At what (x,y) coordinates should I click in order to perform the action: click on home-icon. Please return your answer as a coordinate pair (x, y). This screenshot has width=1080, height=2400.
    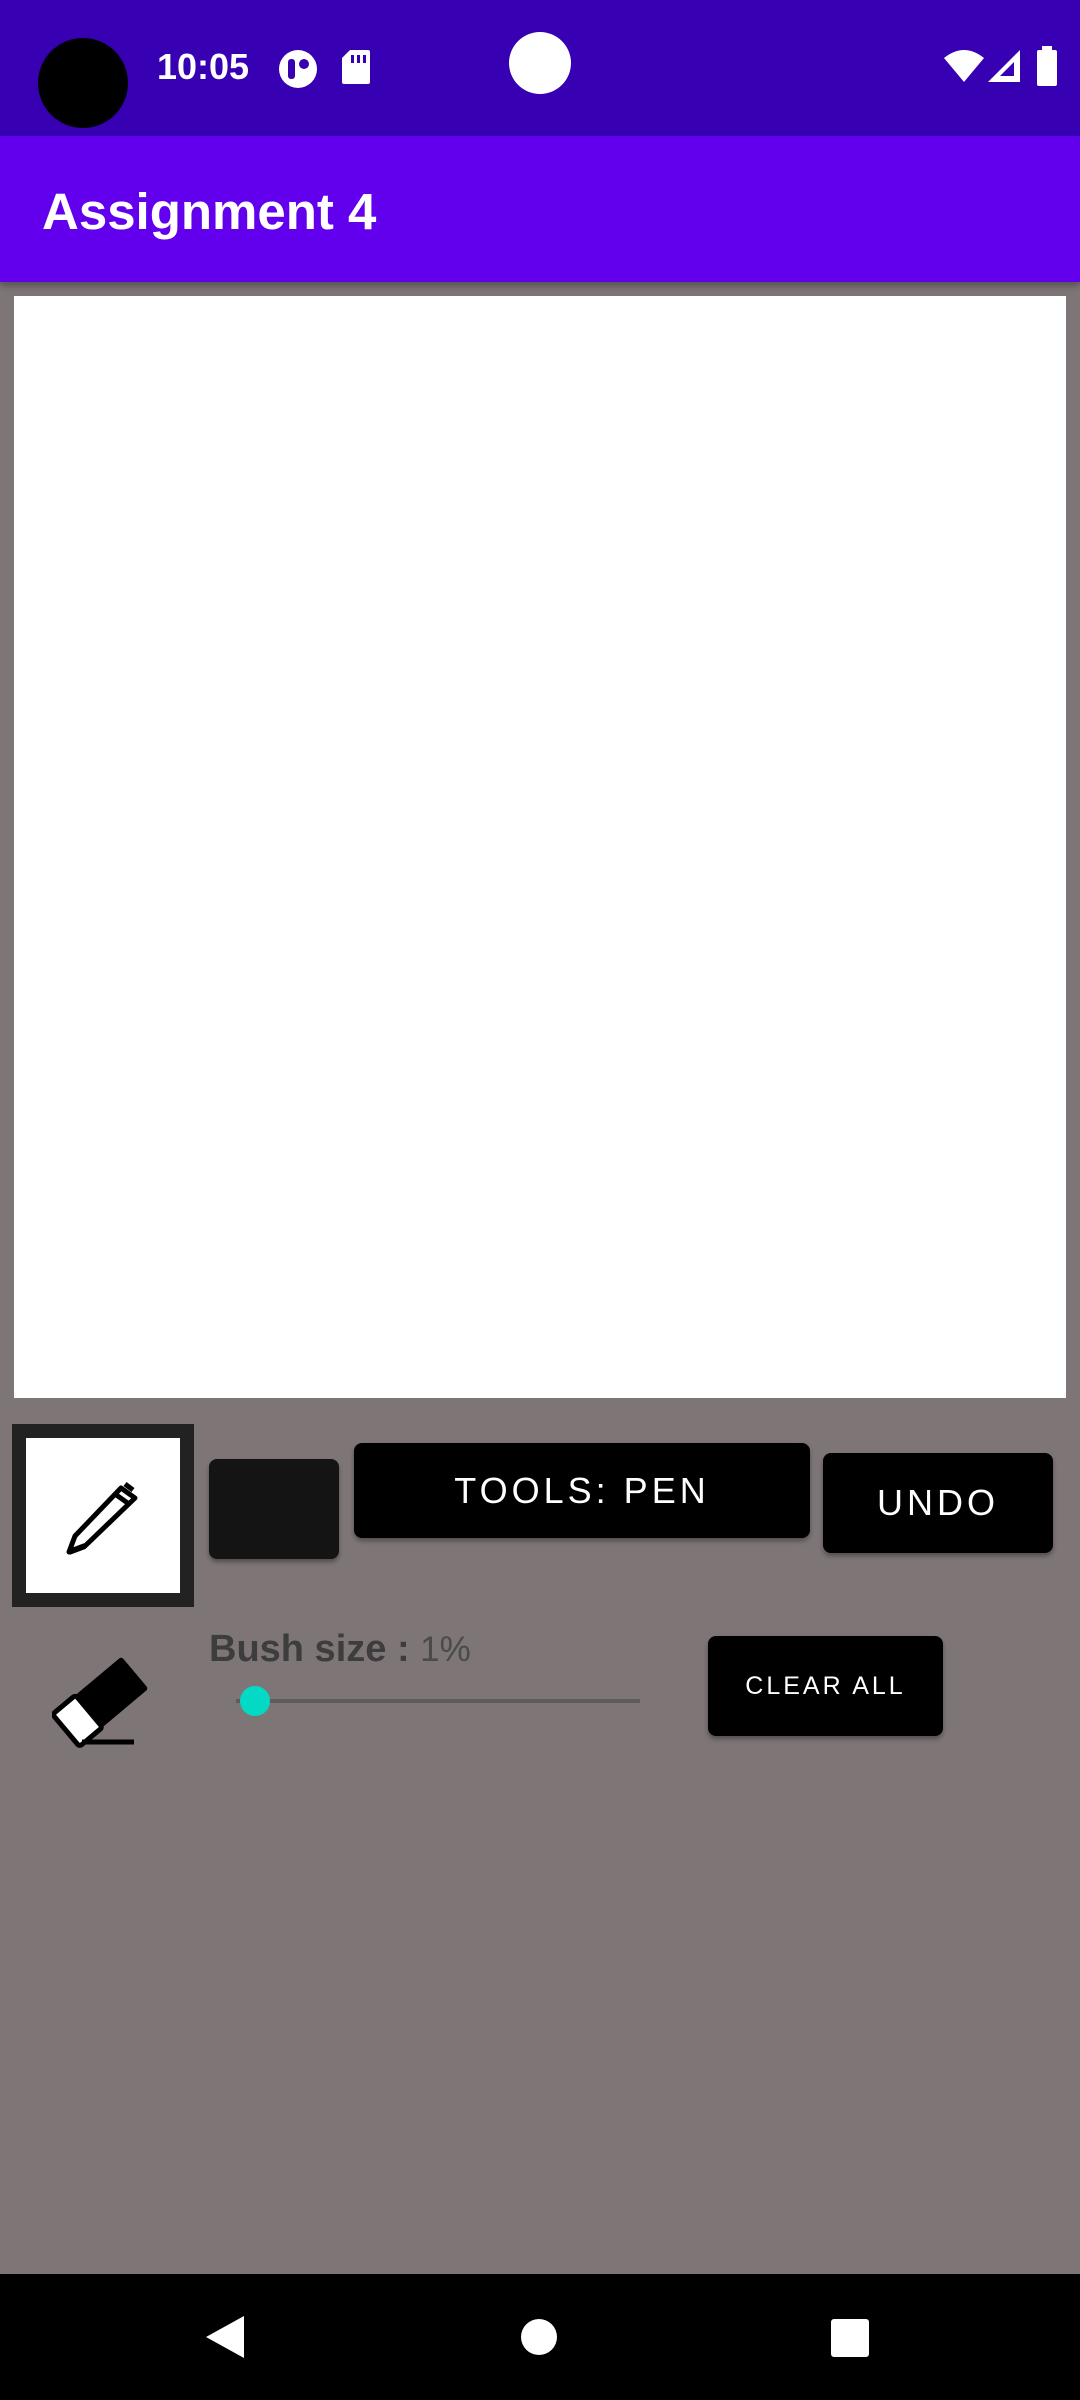
    Looking at the image, I should click on (539, 2337).